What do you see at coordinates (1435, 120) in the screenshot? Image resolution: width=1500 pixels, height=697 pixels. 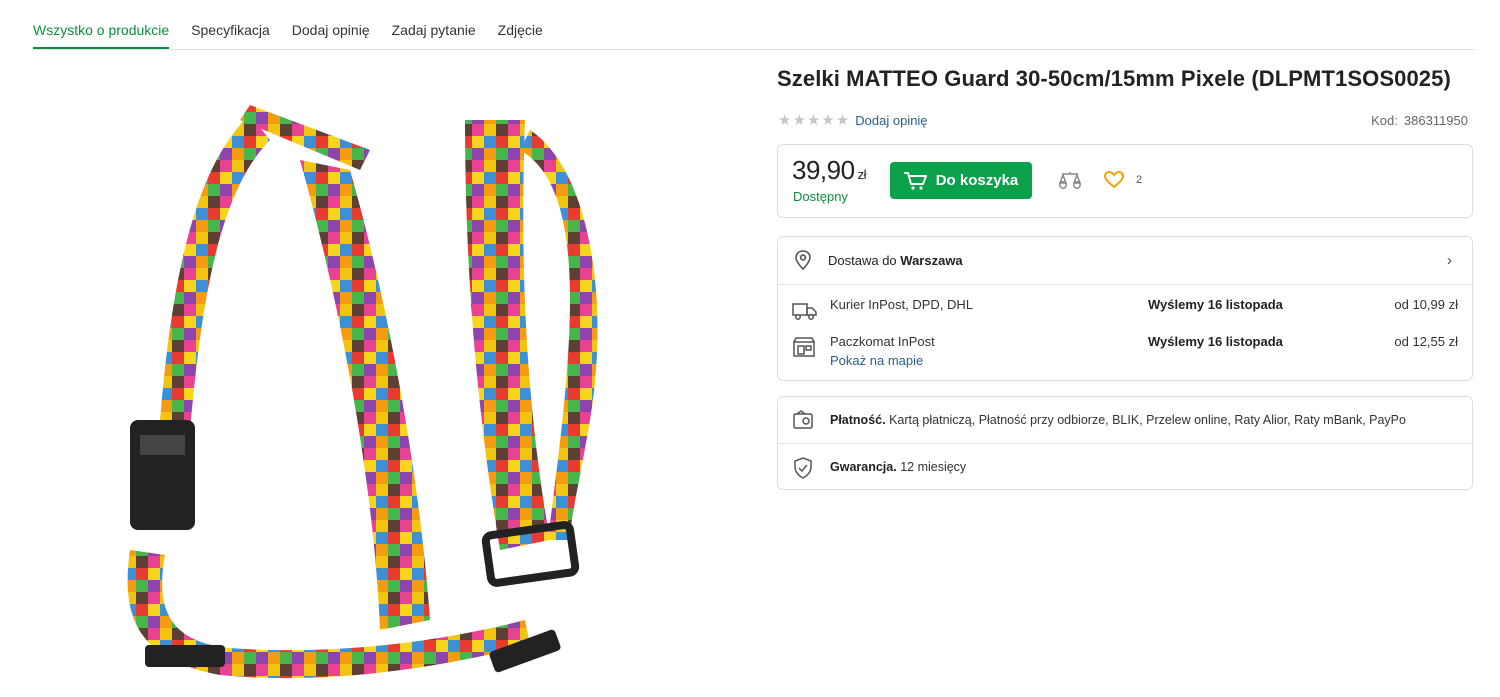 I see `product-code-value: 386311950` at bounding box center [1435, 120].